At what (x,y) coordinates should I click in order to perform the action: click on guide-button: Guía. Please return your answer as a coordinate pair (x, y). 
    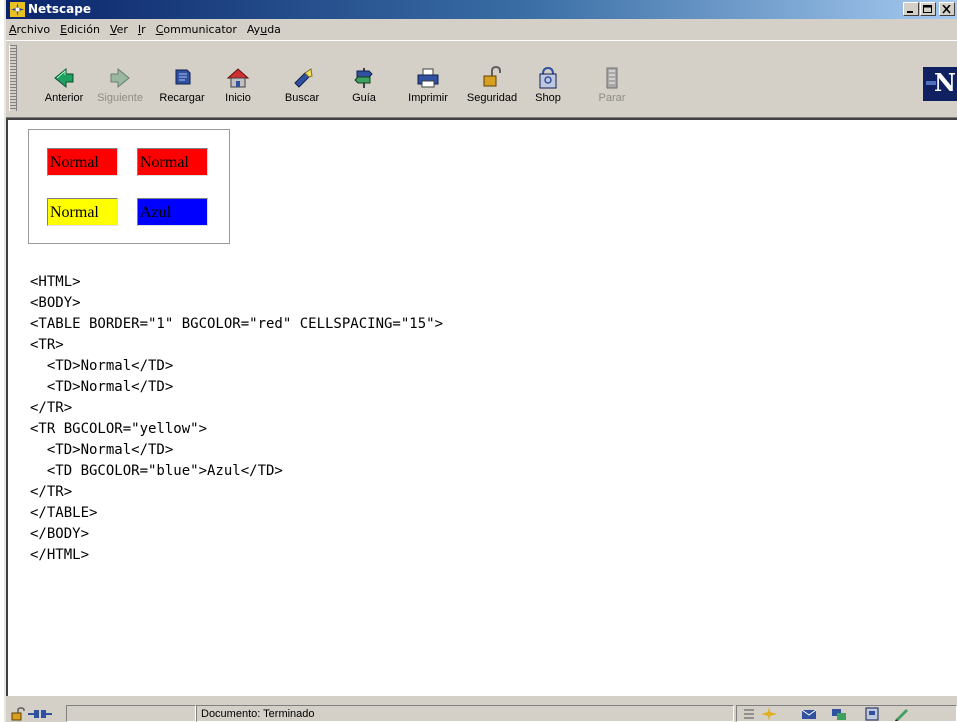
    Looking at the image, I should click on (364, 89).